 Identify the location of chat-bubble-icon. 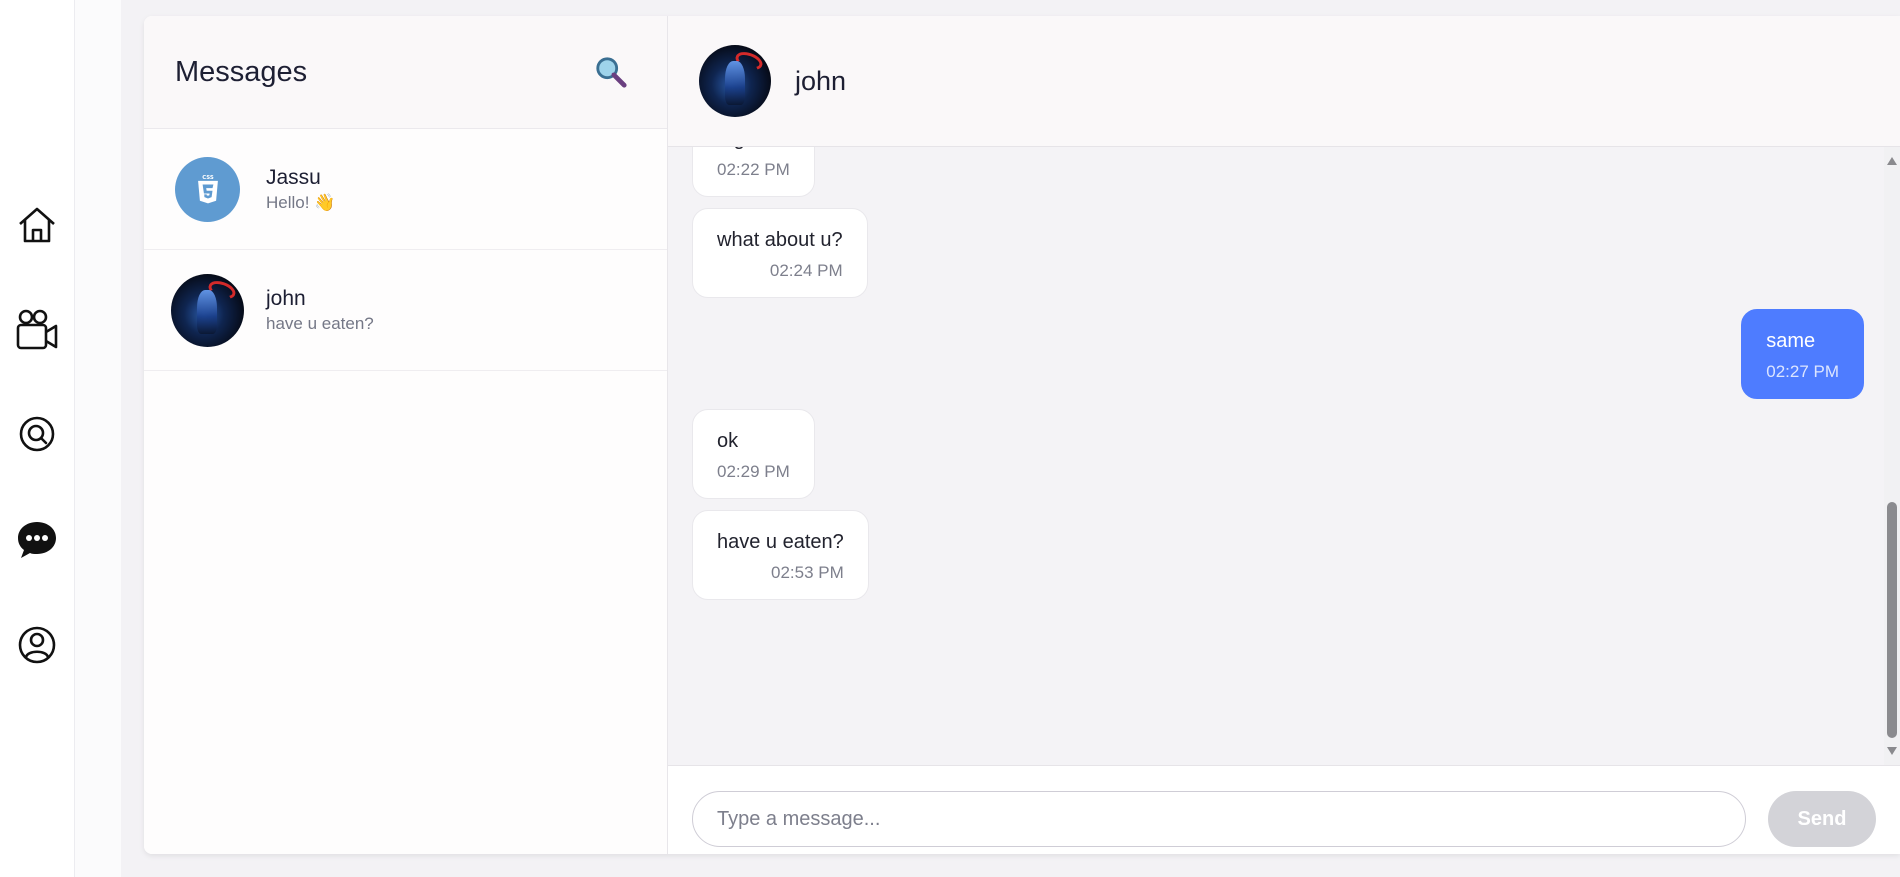
(37, 540).